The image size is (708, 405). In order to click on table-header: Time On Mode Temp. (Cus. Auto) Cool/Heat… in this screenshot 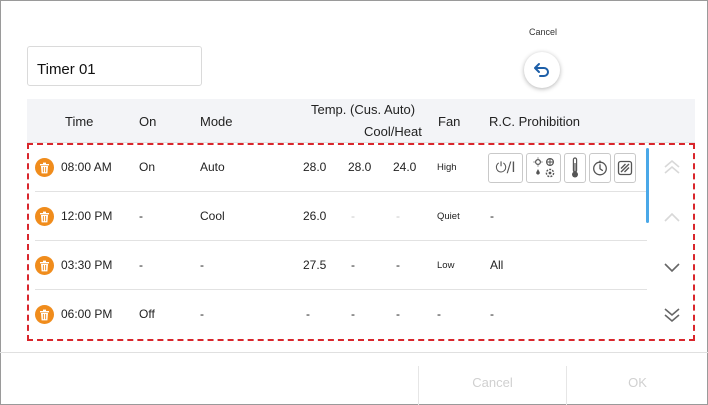, I will do `click(361, 121)`.